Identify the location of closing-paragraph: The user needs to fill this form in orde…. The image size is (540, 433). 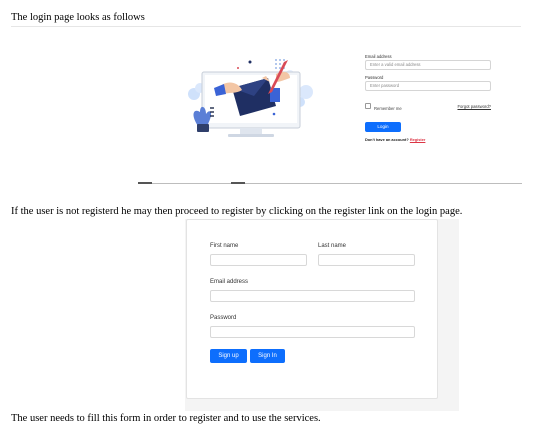
(166, 418).